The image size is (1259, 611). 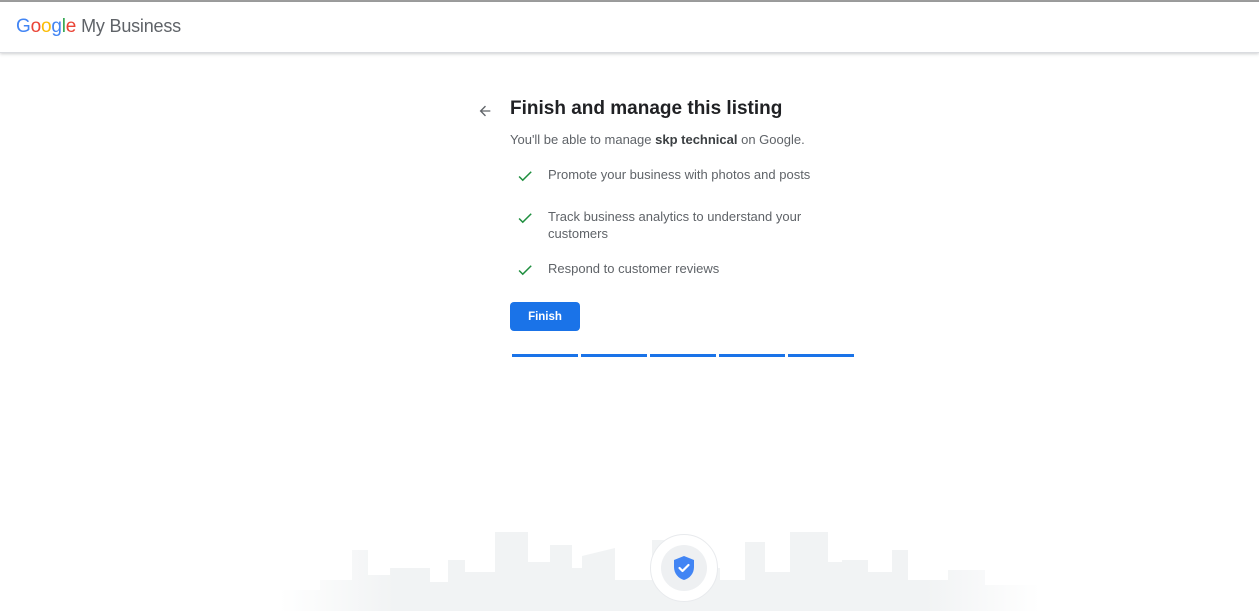 What do you see at coordinates (696, 139) in the screenshot?
I see `business-name: skp technical` at bounding box center [696, 139].